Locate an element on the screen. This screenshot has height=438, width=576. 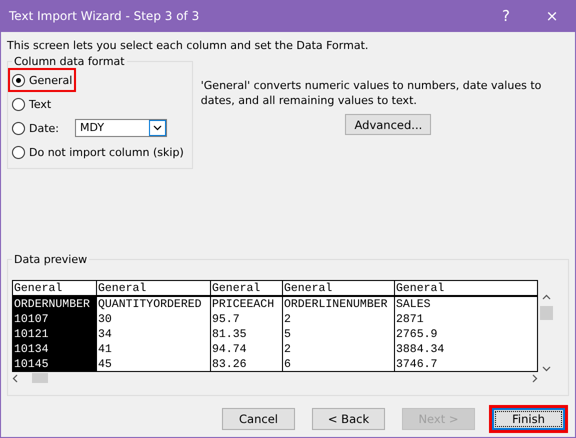
instruction-text: This screen lets you select each column and set the Data Format. is located at coordinates (188, 45).